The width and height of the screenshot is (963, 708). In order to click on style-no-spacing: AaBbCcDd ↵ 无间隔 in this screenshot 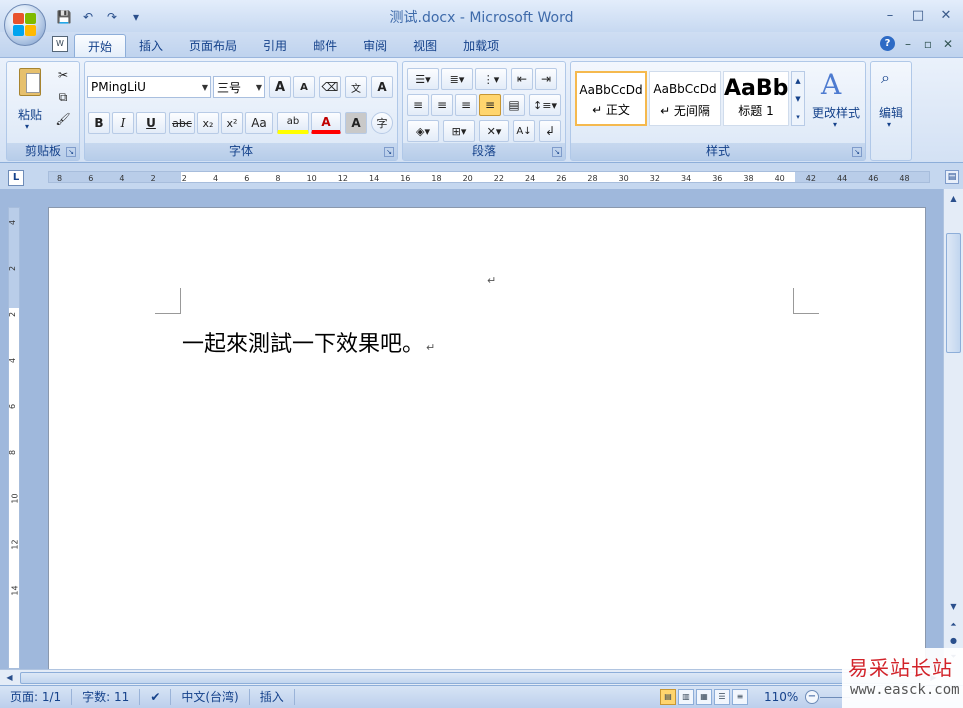, I will do `click(685, 98)`.